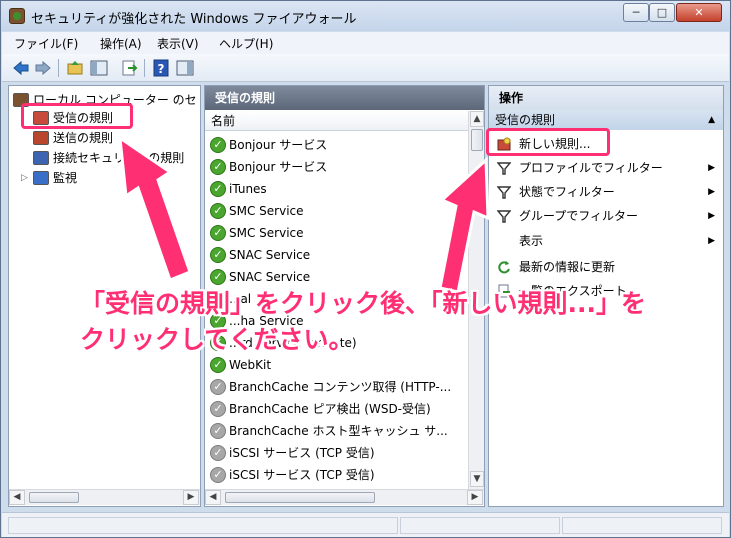 This screenshot has height=538, width=731. Describe the element at coordinates (477, 119) in the screenshot. I see `scroll-up-icon: ▲` at that location.